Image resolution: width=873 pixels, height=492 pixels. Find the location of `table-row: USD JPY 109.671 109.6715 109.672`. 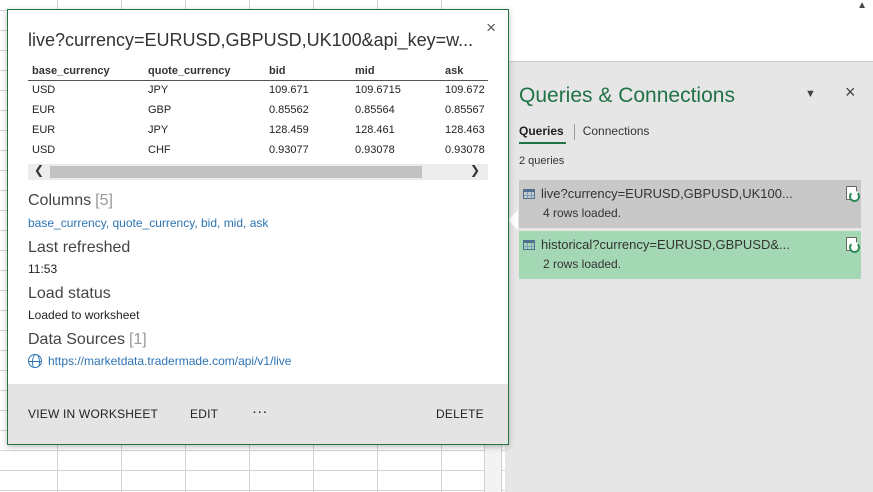

table-row: USD JPY 109.671 109.6715 109.672 is located at coordinates (258, 90).